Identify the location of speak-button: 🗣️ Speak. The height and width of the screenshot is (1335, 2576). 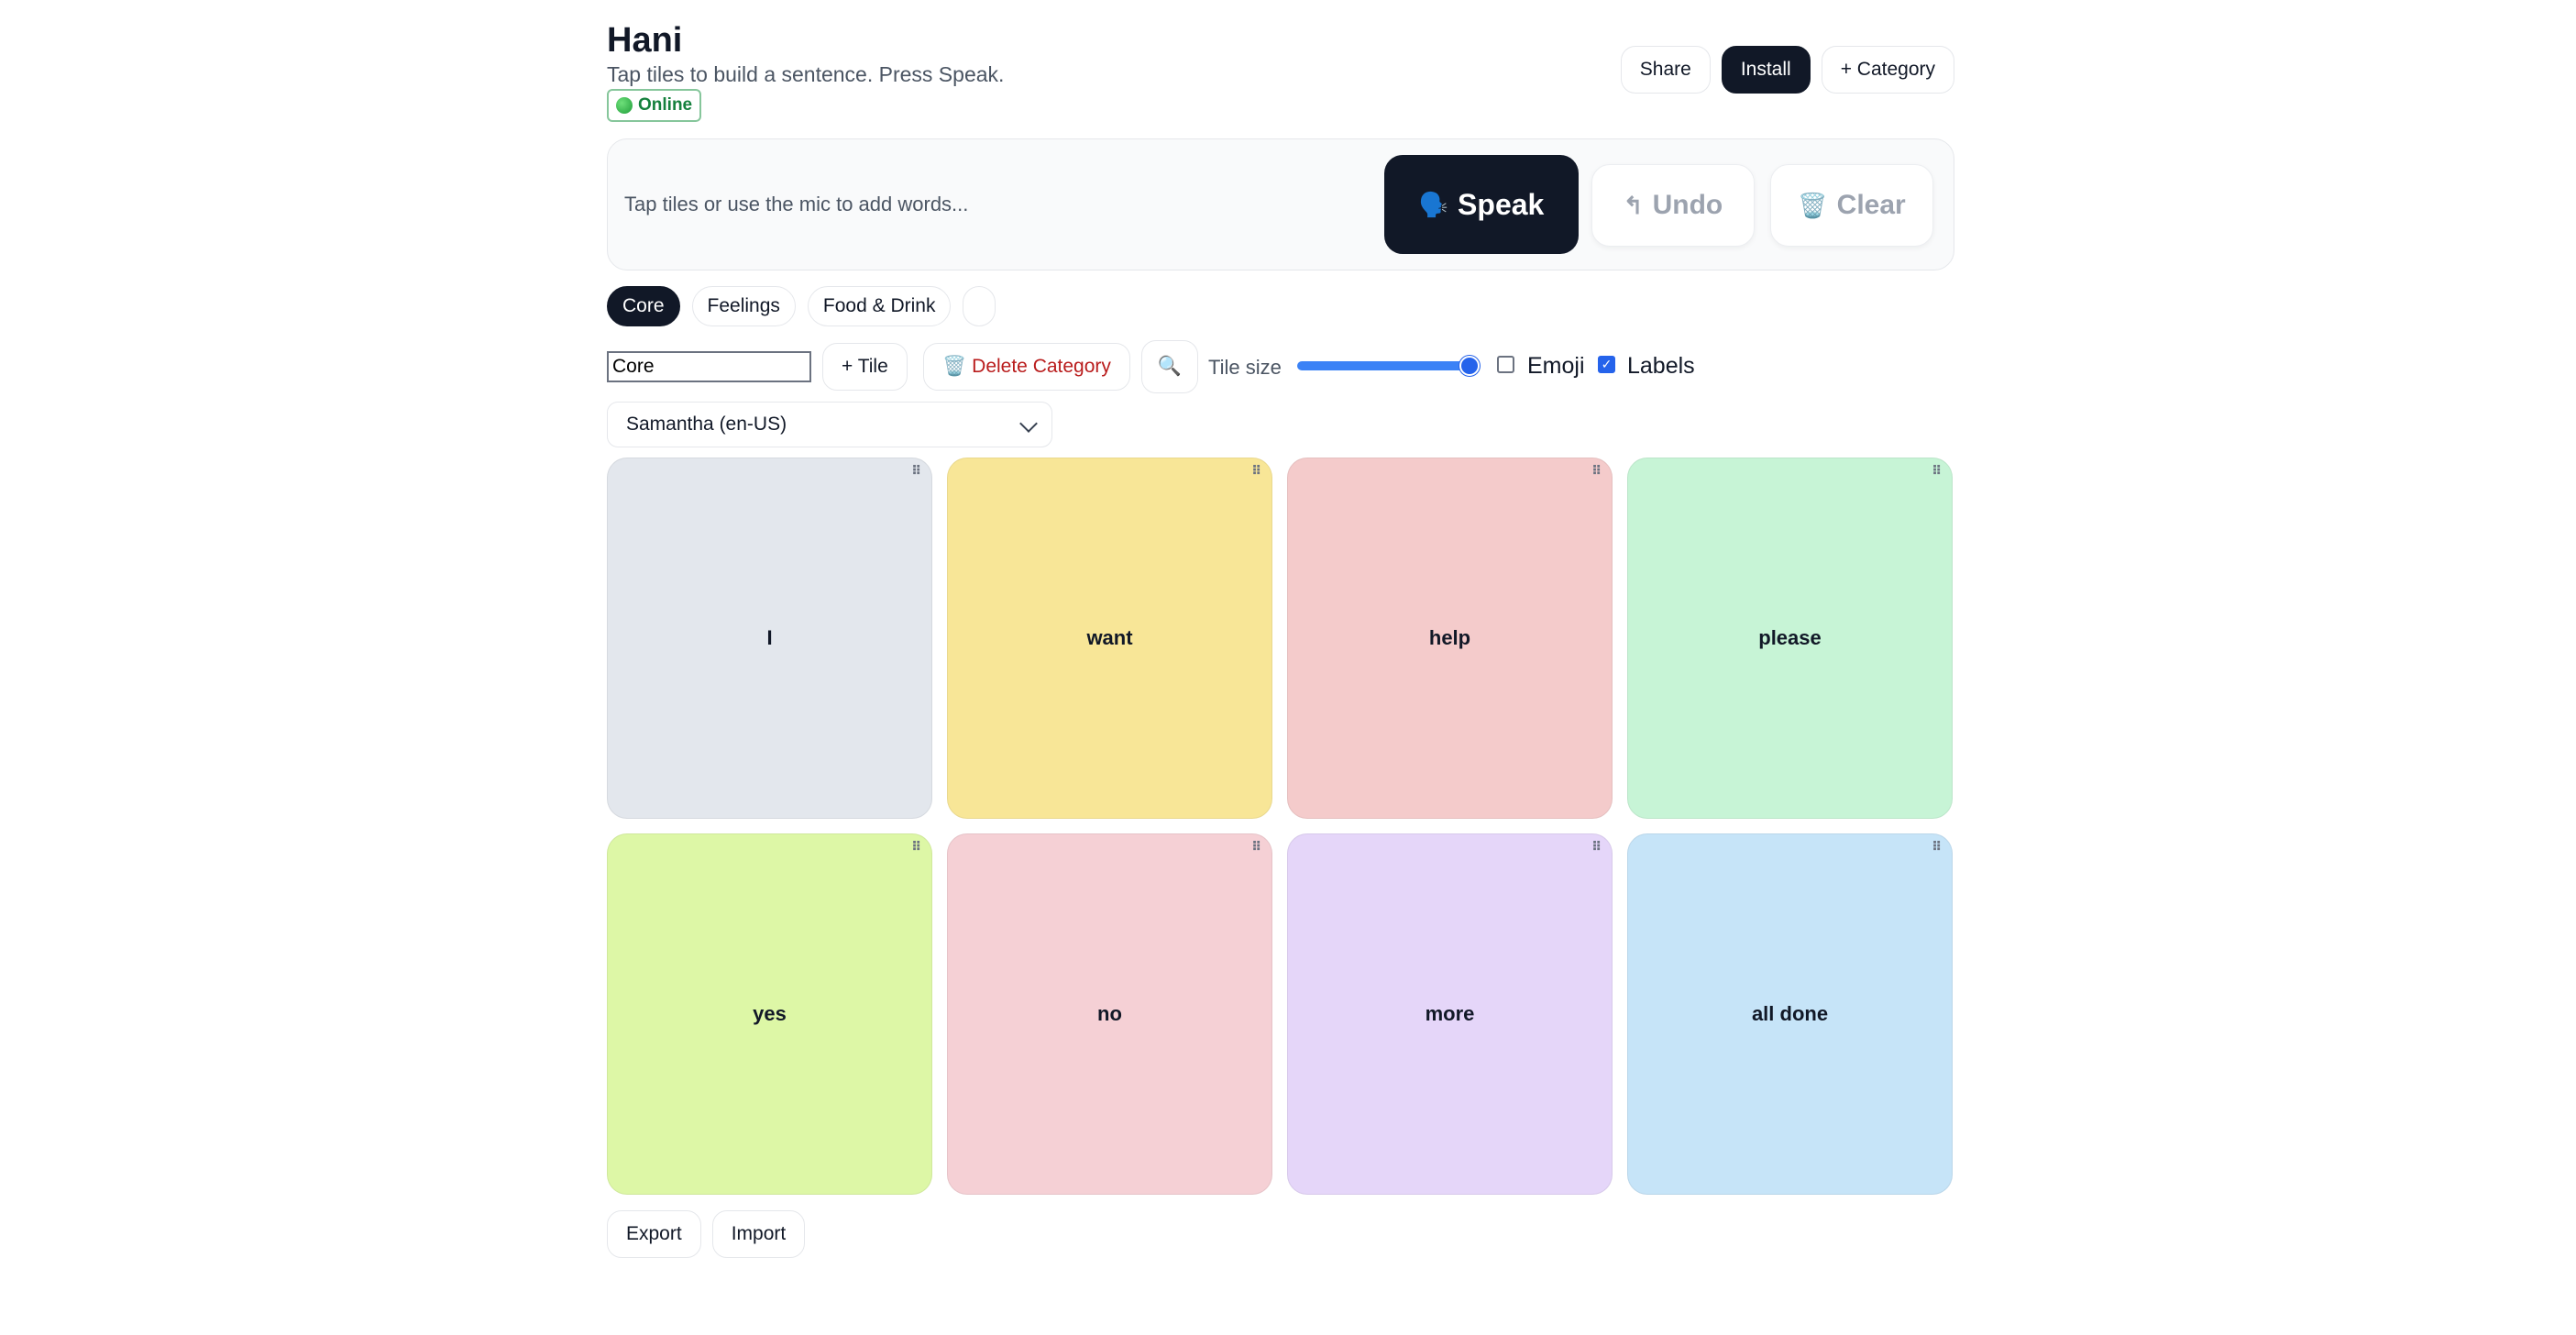
(1481, 204).